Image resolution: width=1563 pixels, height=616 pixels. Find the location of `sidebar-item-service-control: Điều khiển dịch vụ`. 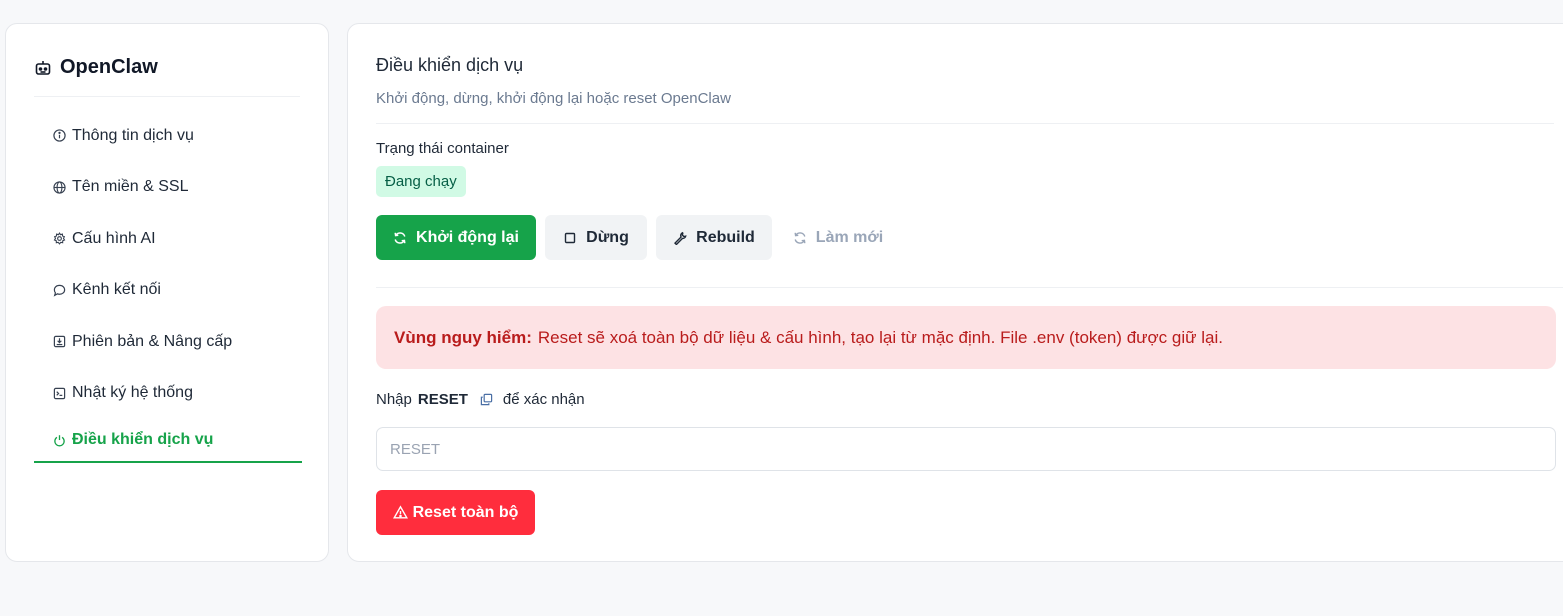

sidebar-item-service-control: Điều khiển dịch vụ is located at coordinates (168, 441).